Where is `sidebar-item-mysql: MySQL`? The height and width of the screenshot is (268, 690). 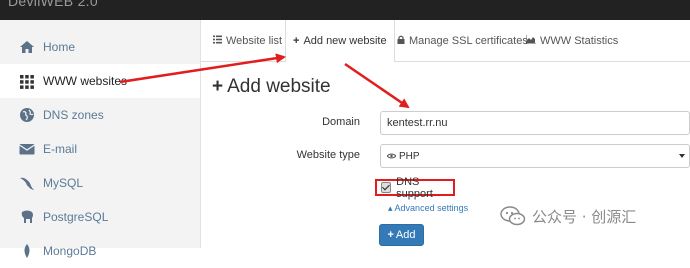
sidebar-item-mysql: MySQL is located at coordinates (100, 183).